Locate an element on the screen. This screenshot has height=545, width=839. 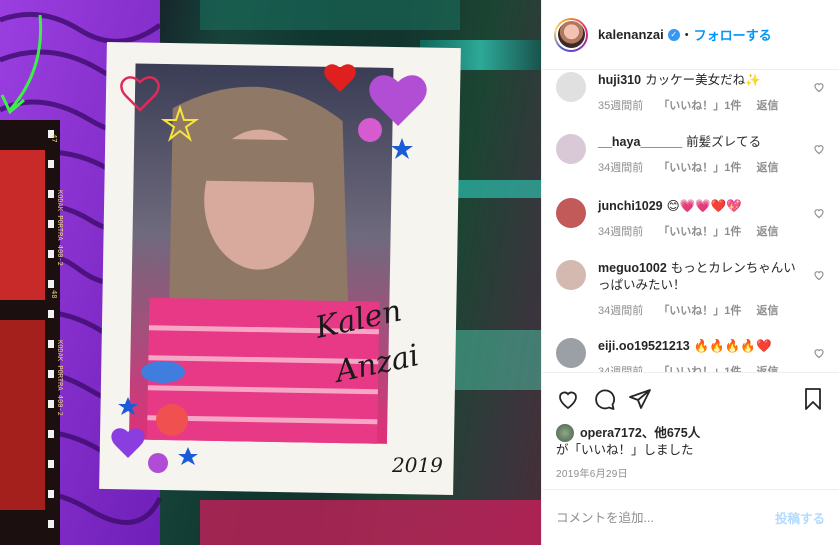
film-frame-number-1: 47 is located at coordinates (54, 138).